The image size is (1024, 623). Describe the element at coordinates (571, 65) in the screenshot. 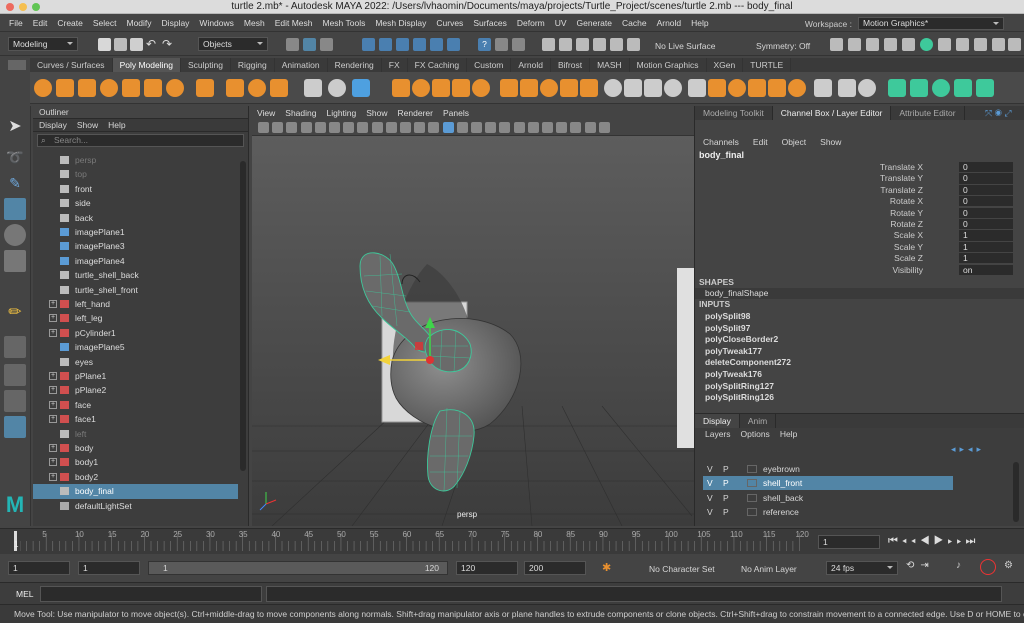

I see `shelf-tab-bifrost: Bifrost` at that location.